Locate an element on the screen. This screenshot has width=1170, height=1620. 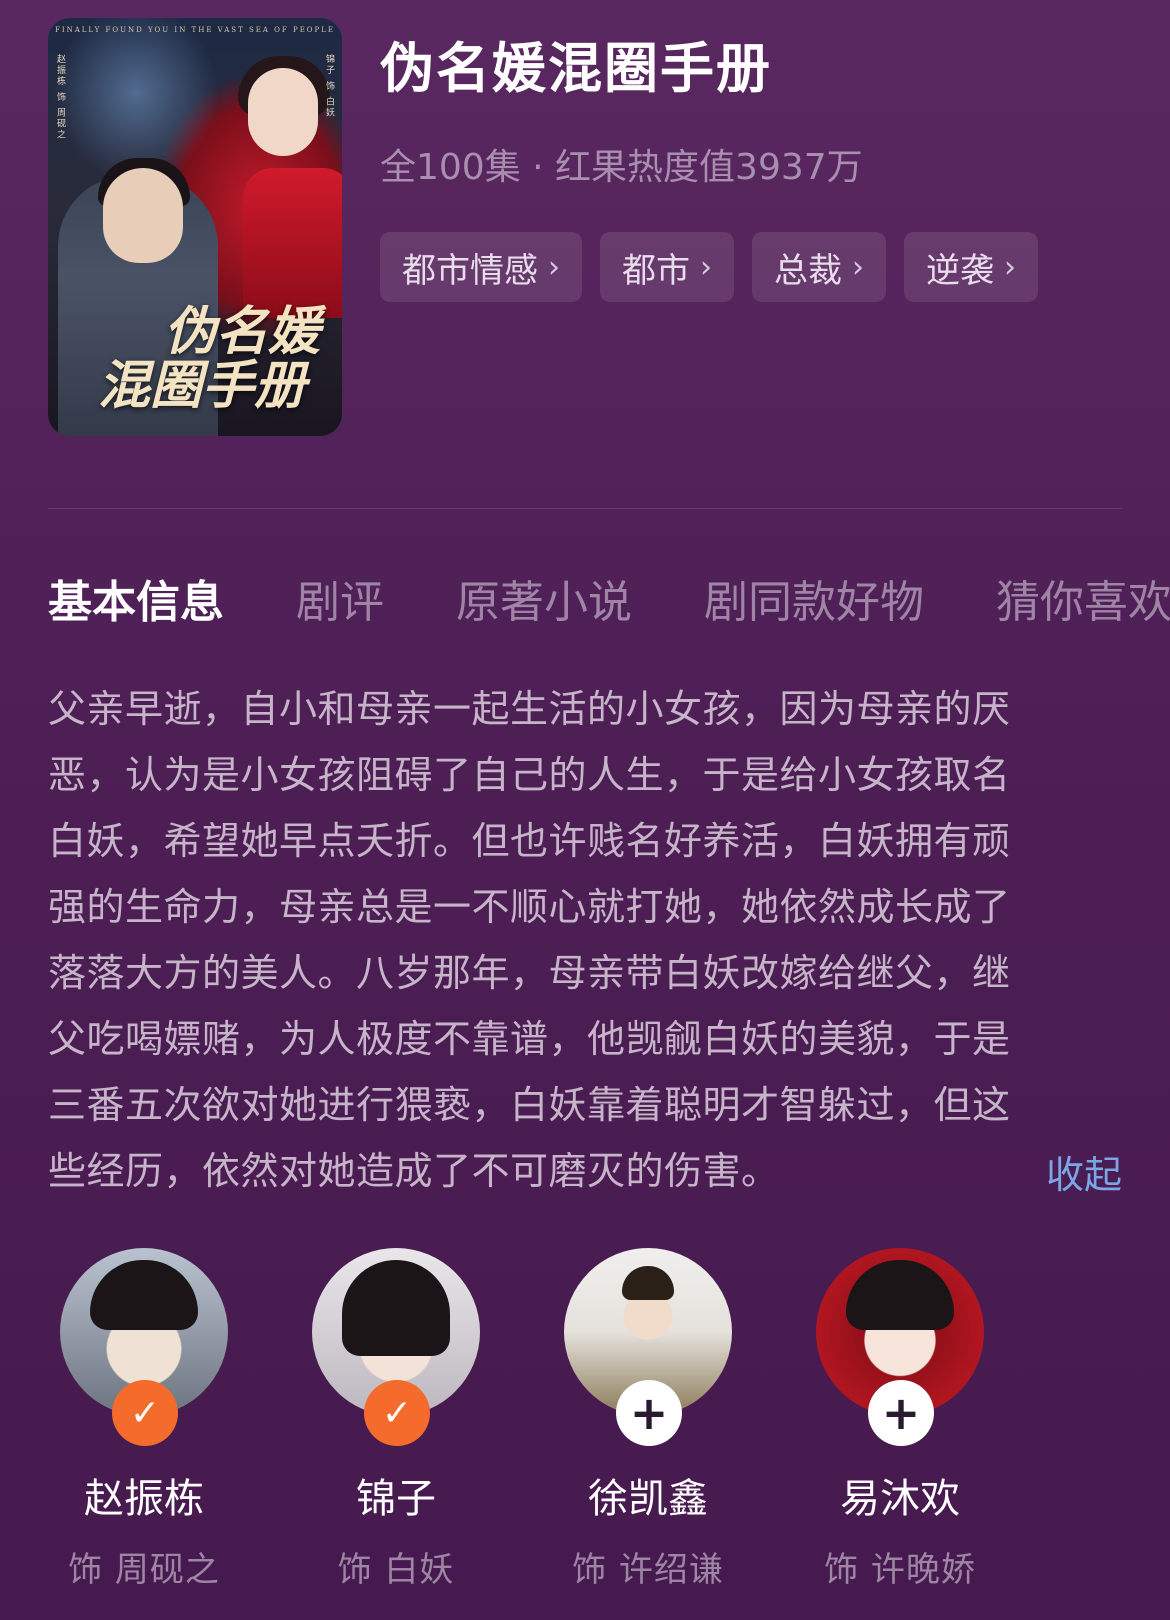
drama-meta: 全100集 · 红果热度值3937万 is located at coordinates (621, 167).